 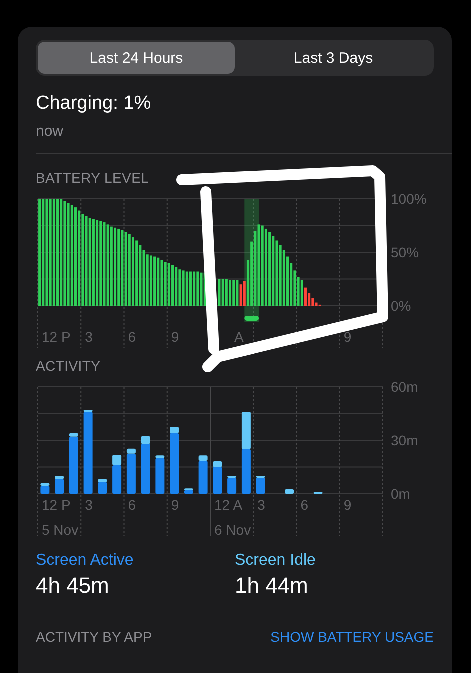 I want to click on axis-label: 100%, so click(x=409, y=199).